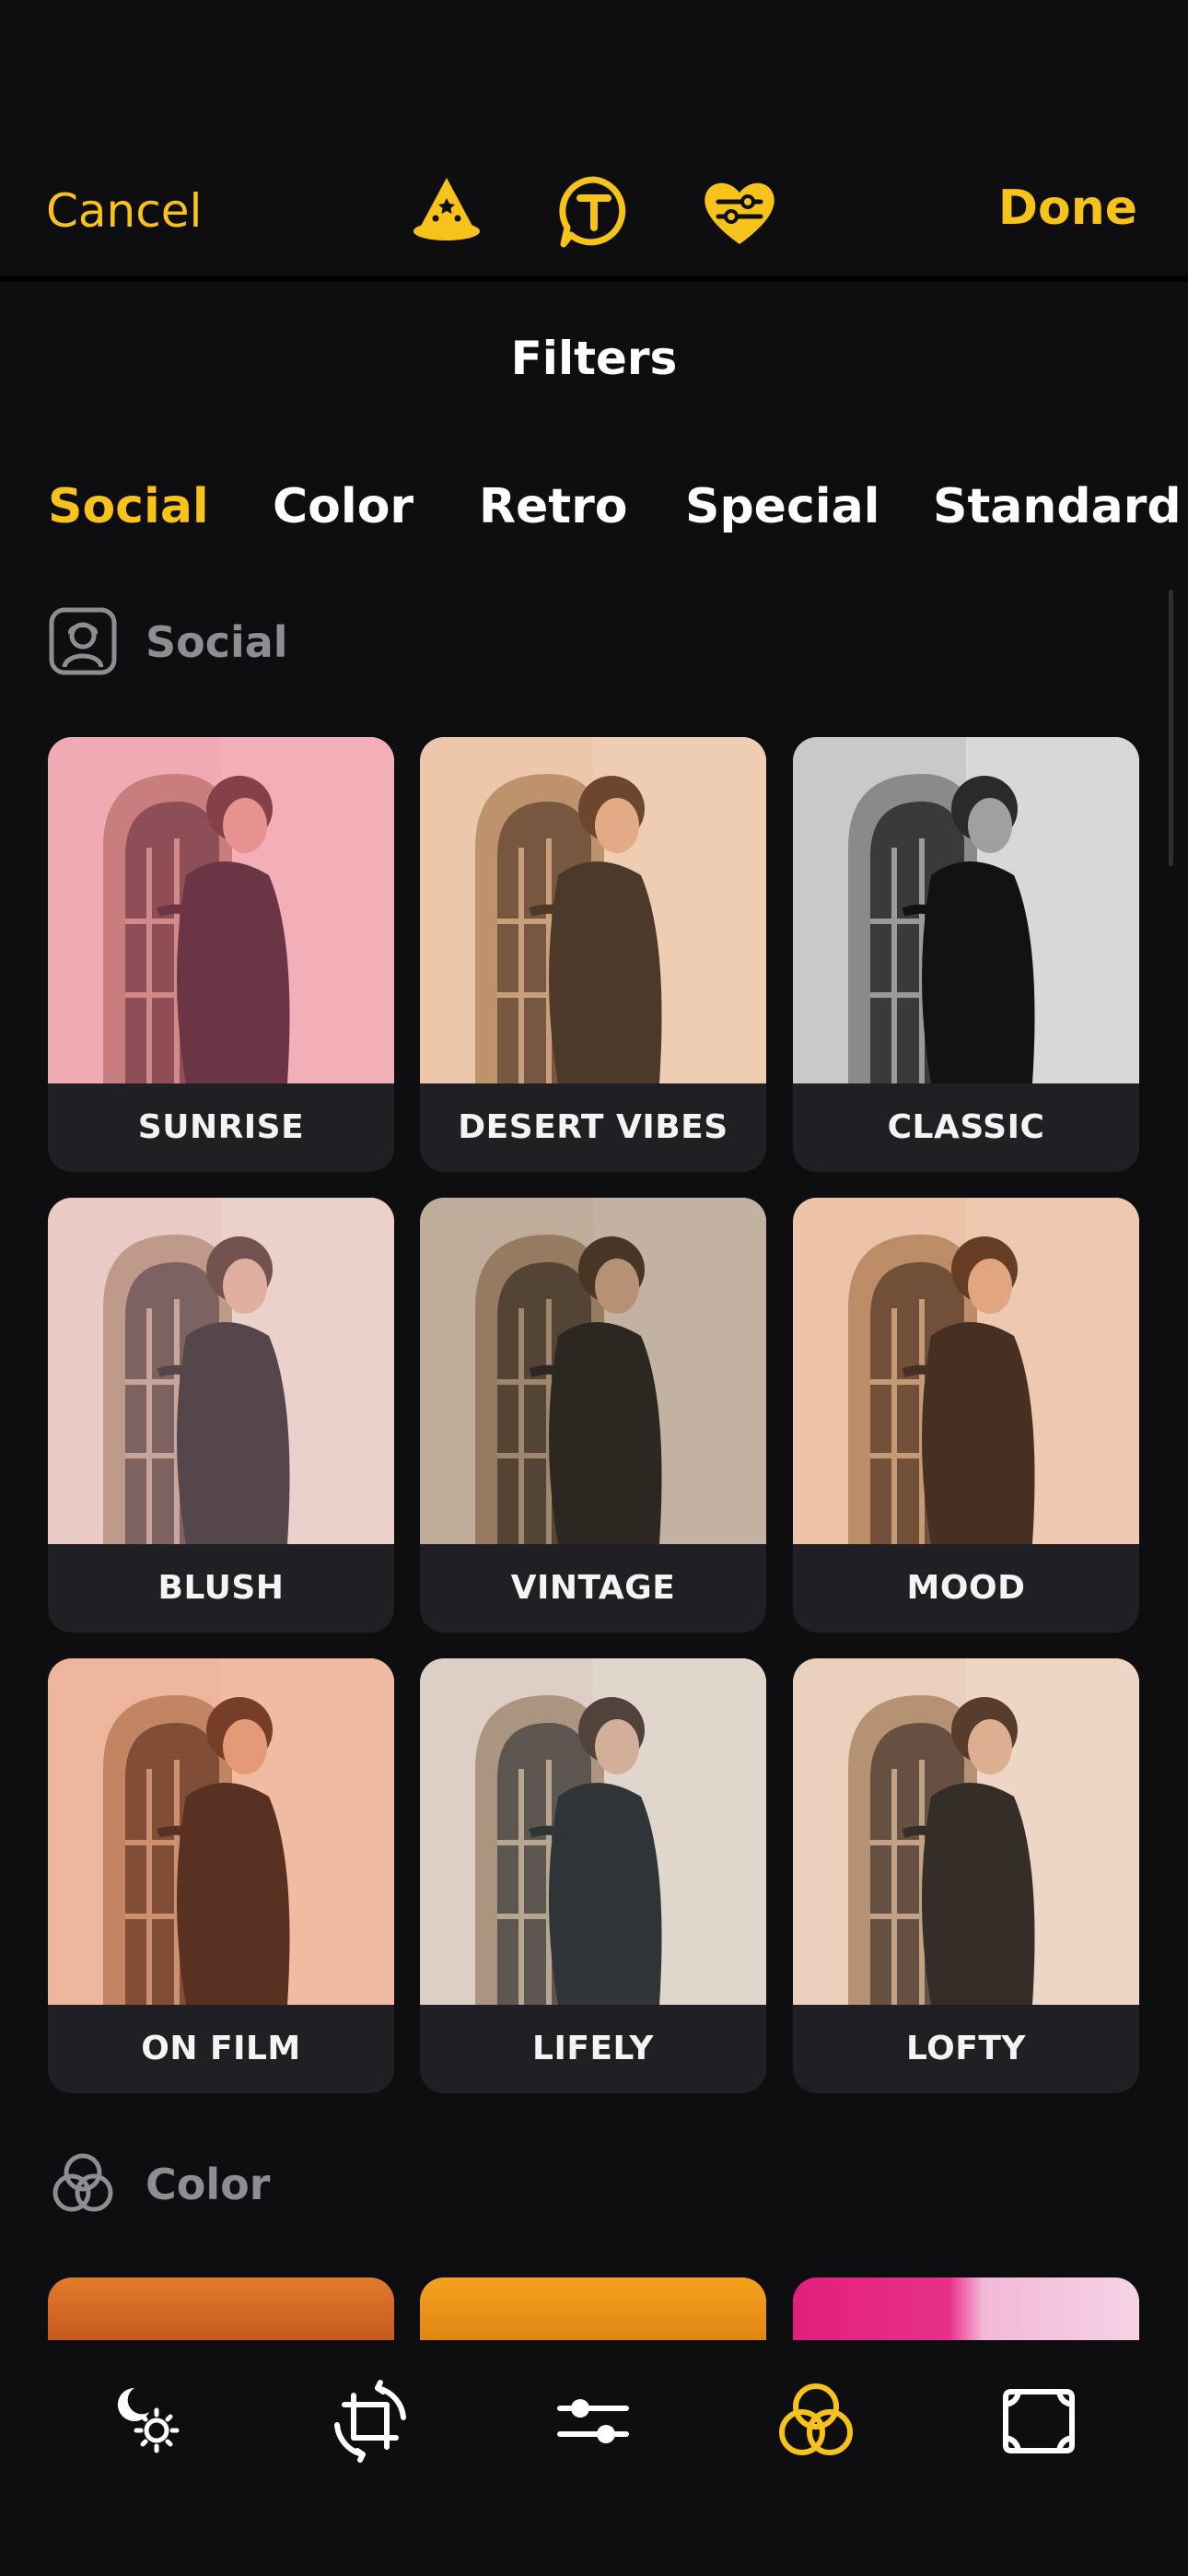 Image resolution: width=1188 pixels, height=2576 pixels. What do you see at coordinates (593, 2048) in the screenshot?
I see `filter-label: LIFELY` at bounding box center [593, 2048].